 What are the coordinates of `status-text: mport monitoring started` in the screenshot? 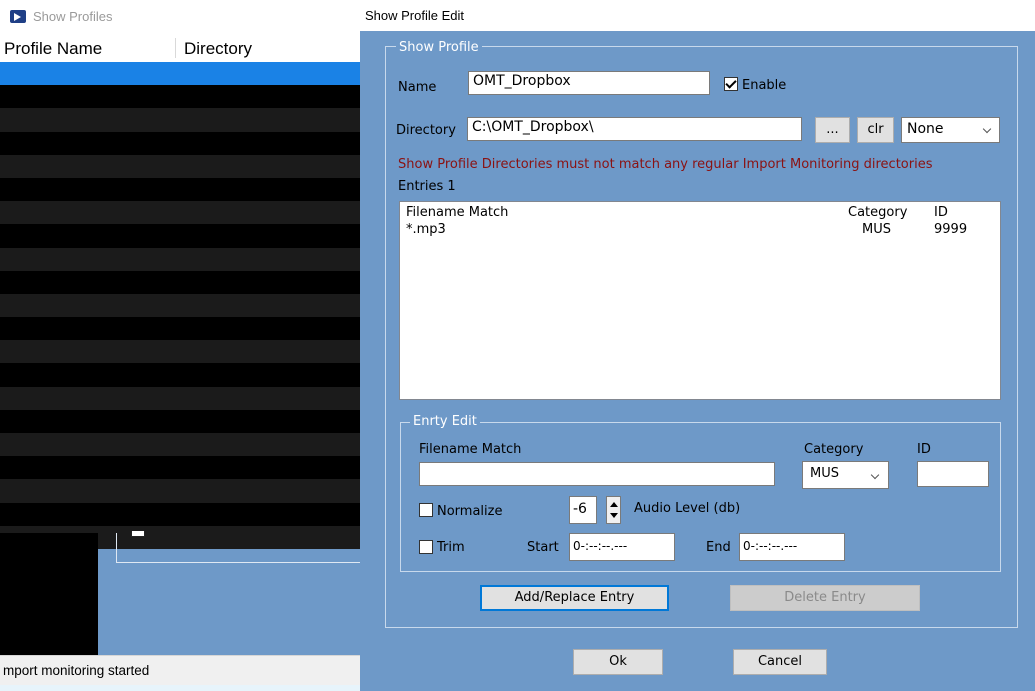 It's located at (76, 670).